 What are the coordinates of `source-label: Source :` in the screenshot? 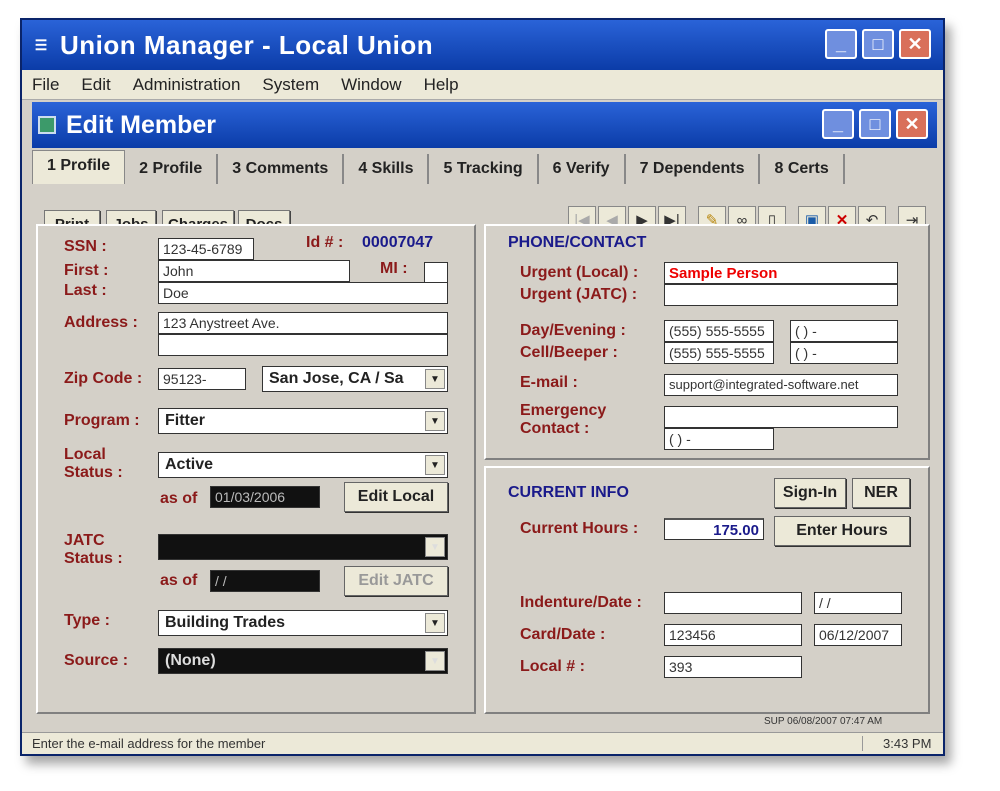 It's located at (96, 660).